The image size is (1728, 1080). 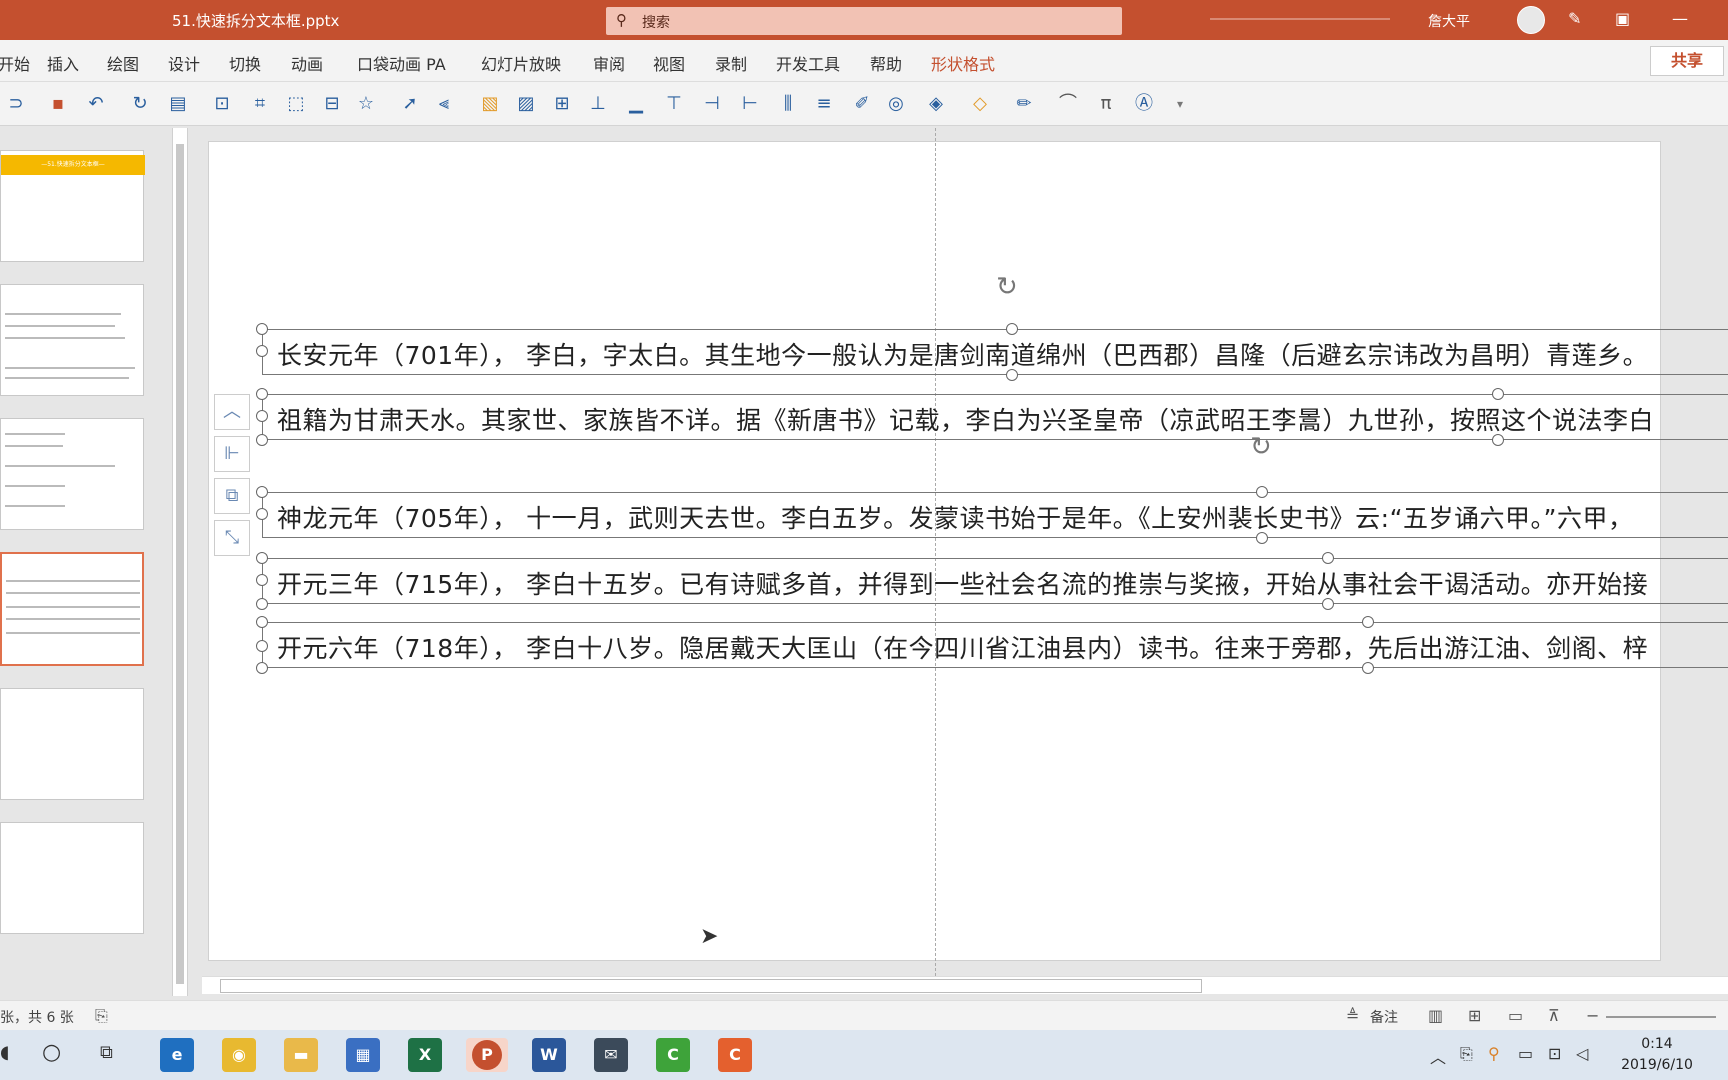 I want to click on distribute-icon: ⊞, so click(x=562, y=104).